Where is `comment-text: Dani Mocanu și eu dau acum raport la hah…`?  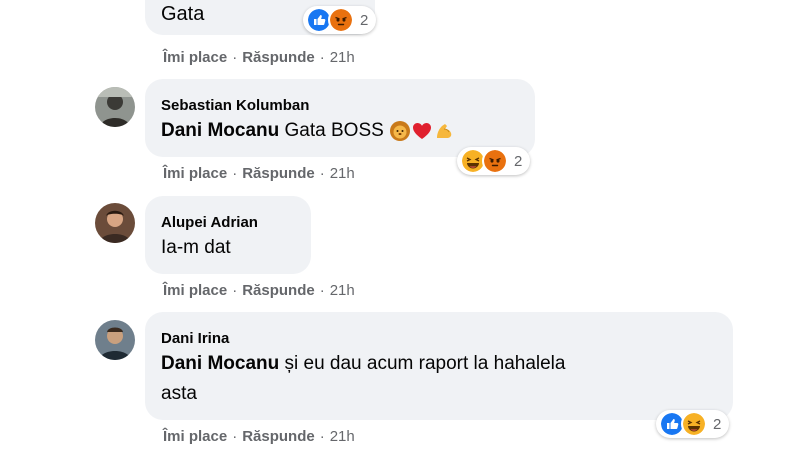
comment-text: Dani Mocanu și eu dau acum raport la hah… is located at coordinates (440, 364).